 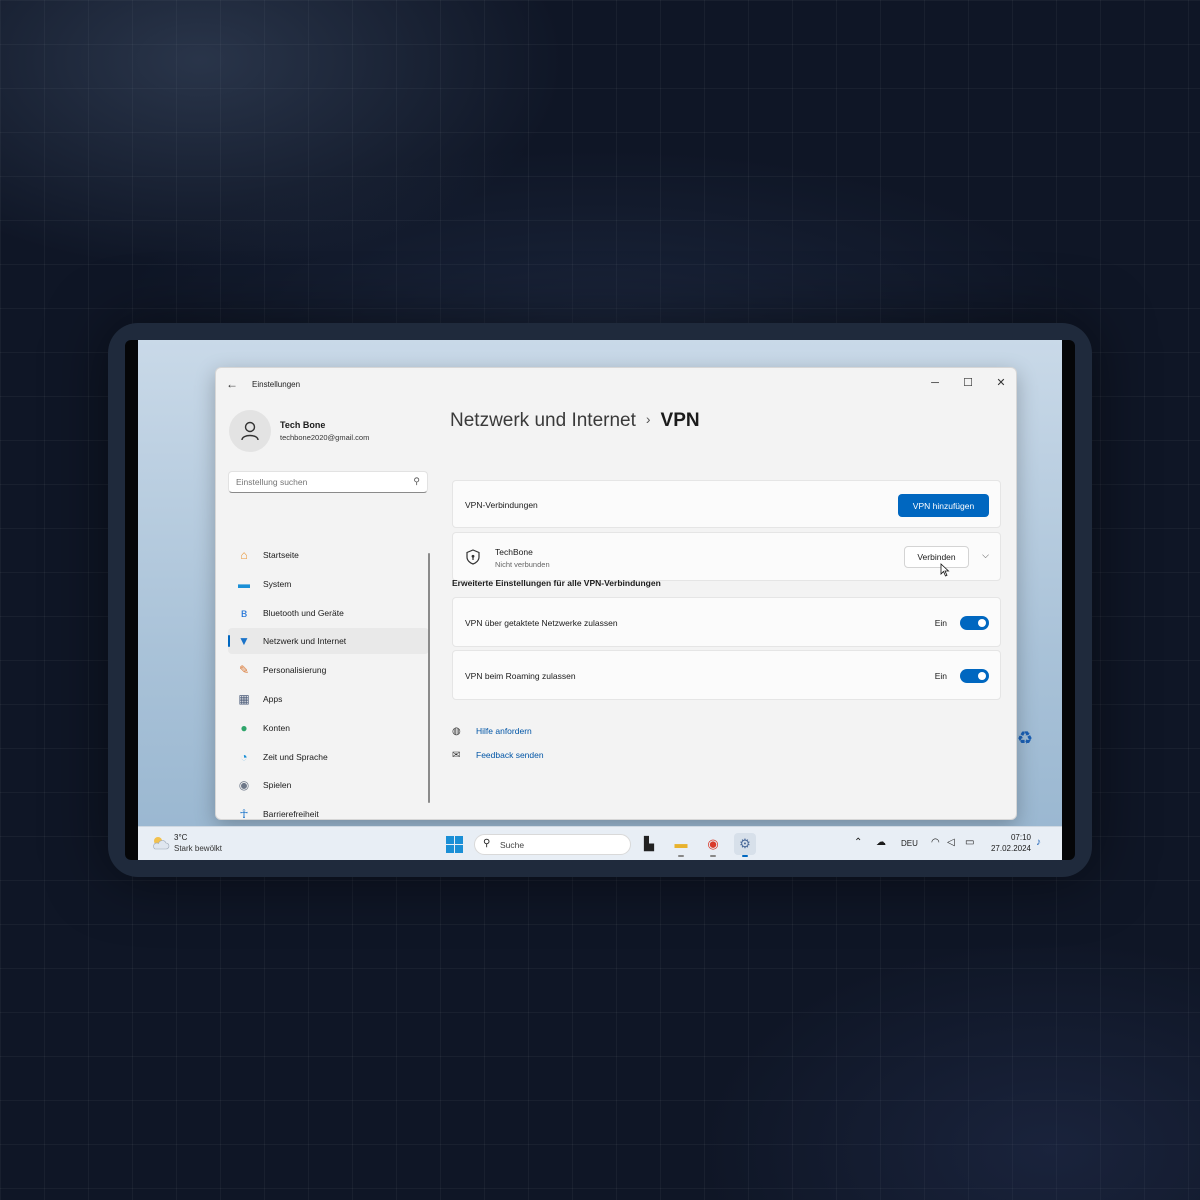 What do you see at coordinates (680, 420) in the screenshot?
I see `page-title: VPN` at bounding box center [680, 420].